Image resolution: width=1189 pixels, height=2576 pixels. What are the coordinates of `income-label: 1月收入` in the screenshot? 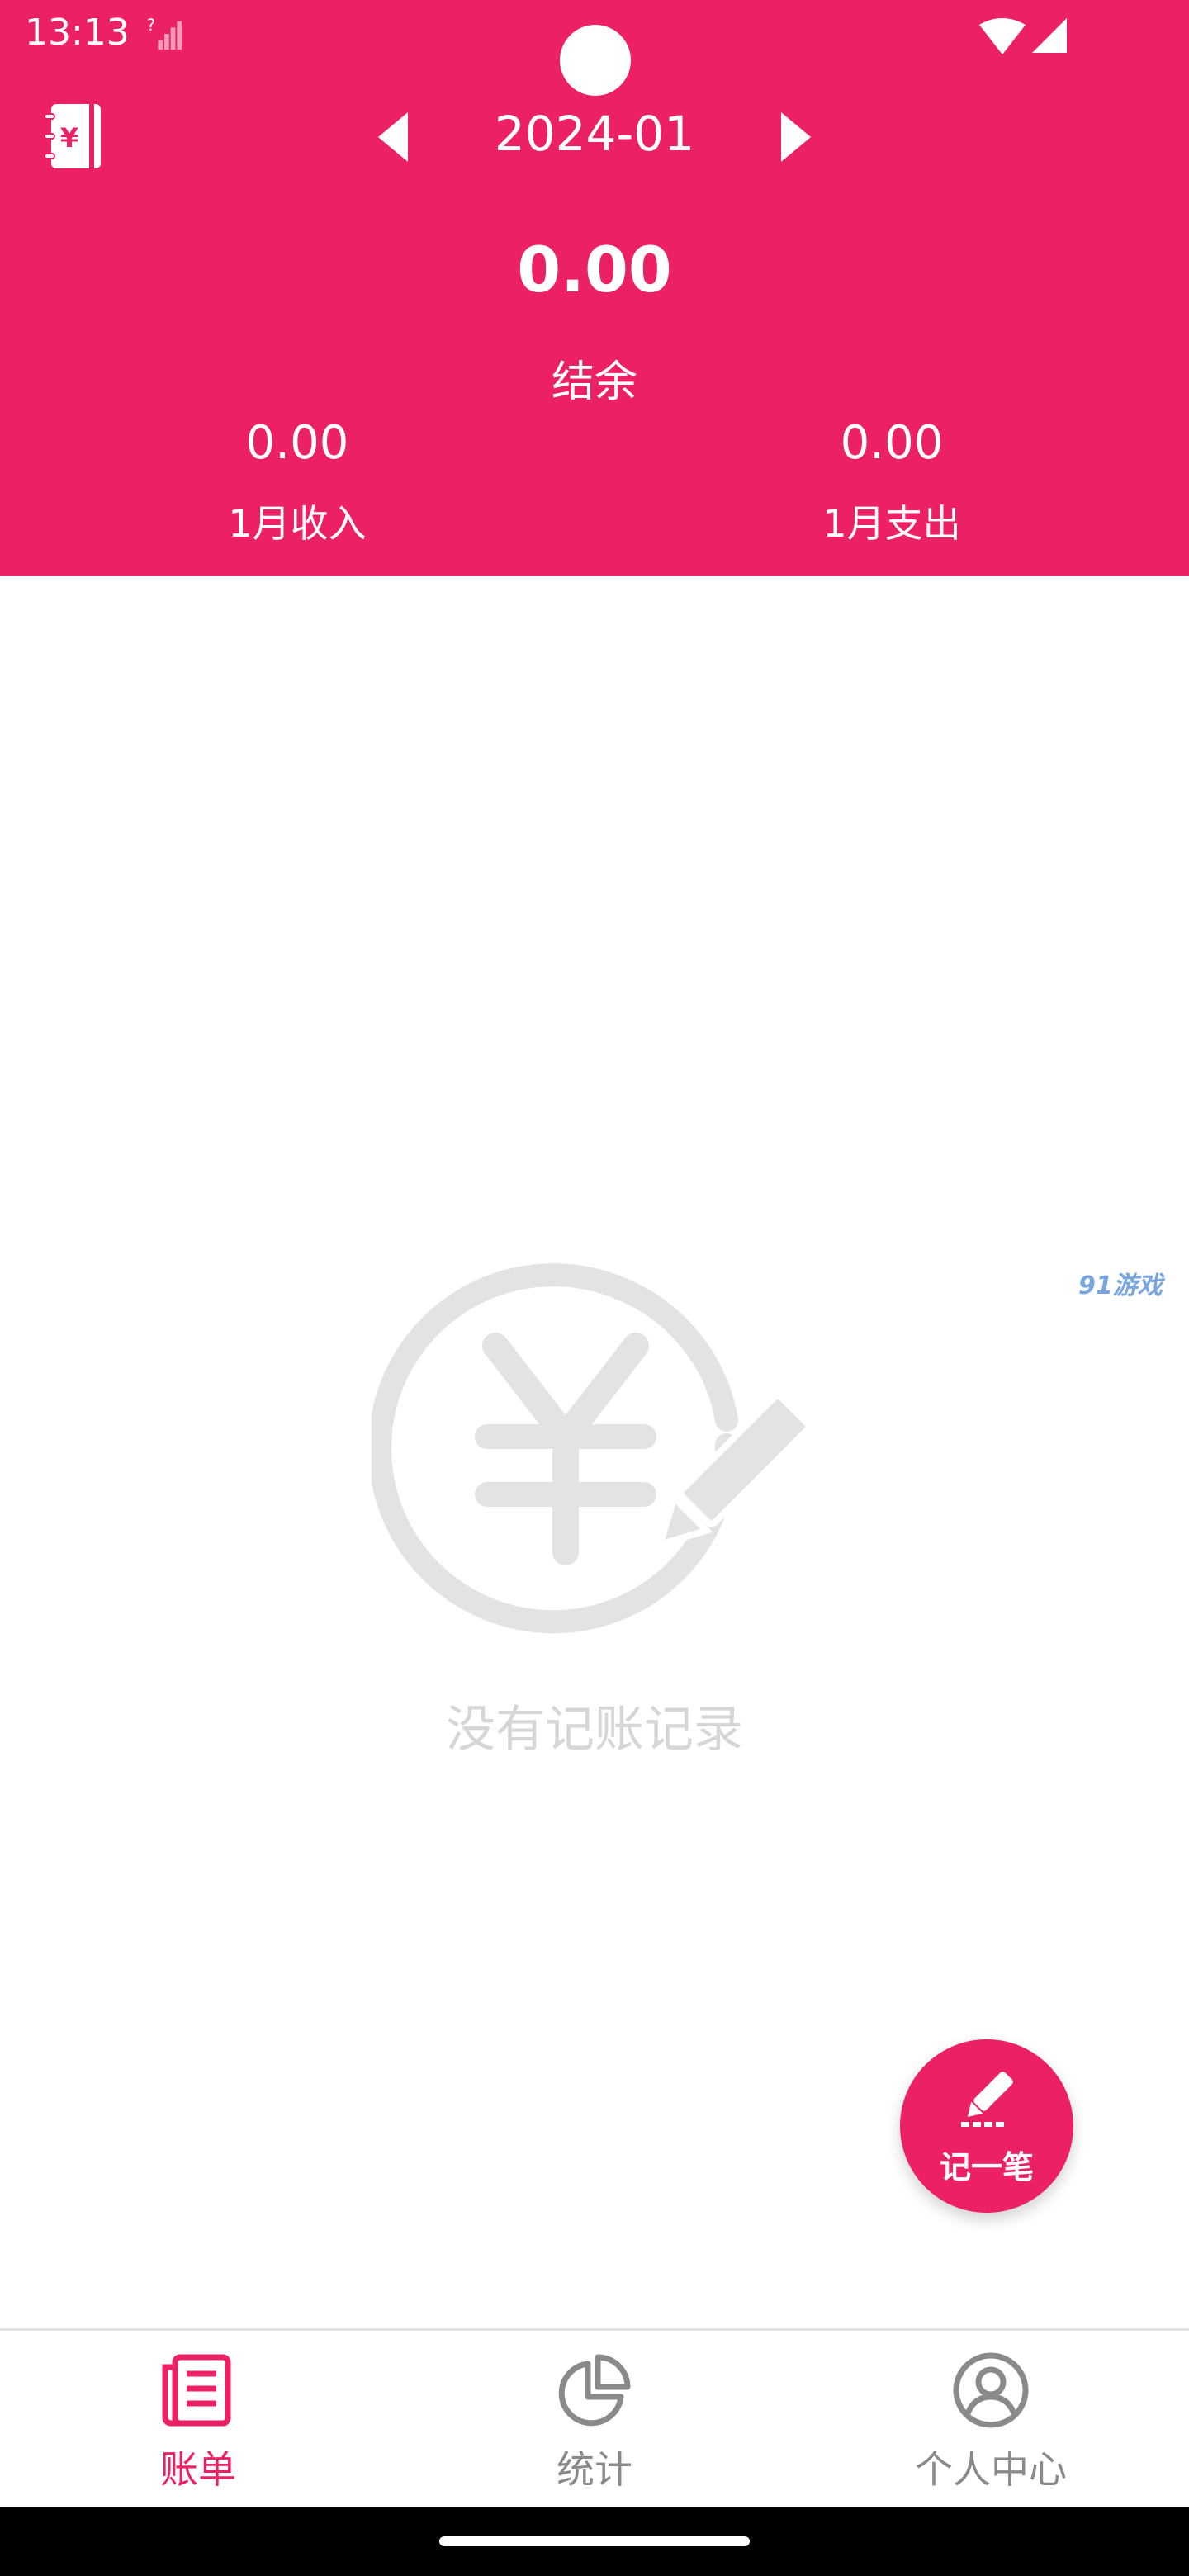 It's located at (297, 523).